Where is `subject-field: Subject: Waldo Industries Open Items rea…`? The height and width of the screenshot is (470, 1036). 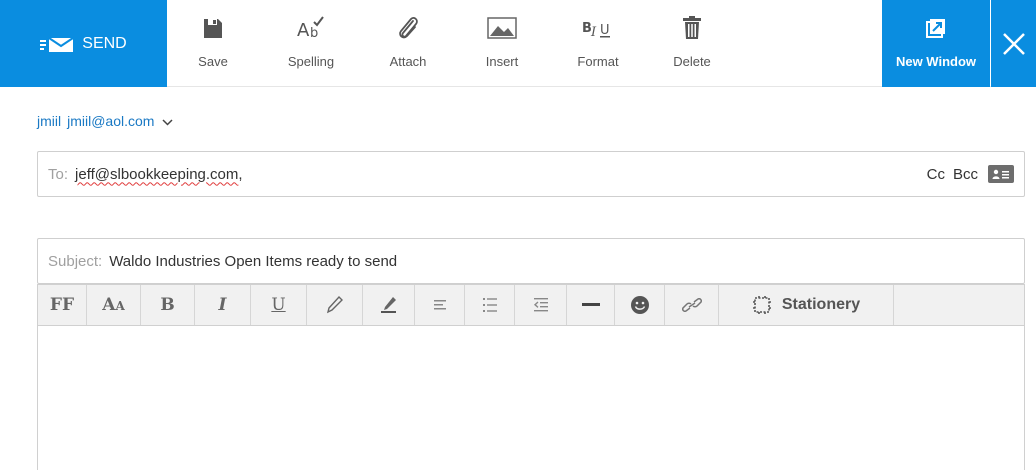 subject-field: Subject: Waldo Industries Open Items rea… is located at coordinates (531, 261).